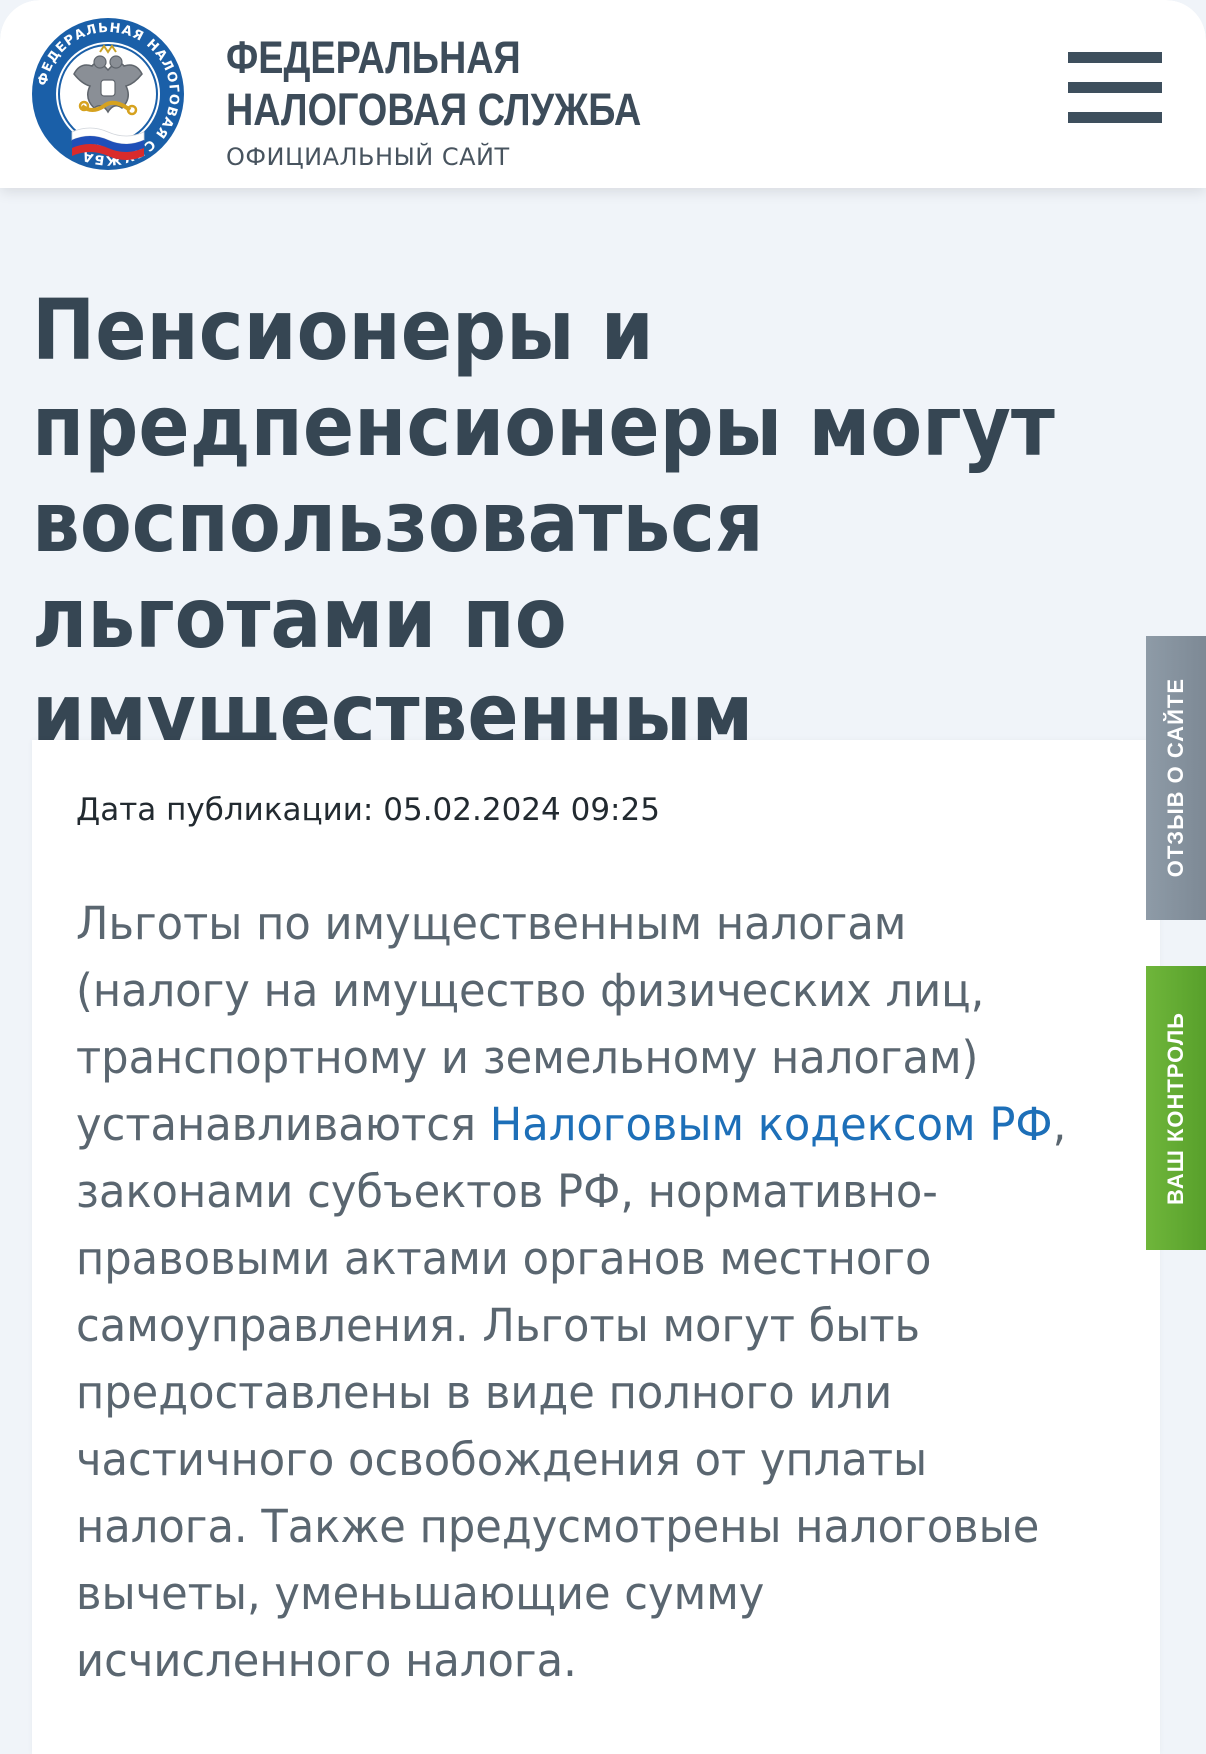  I want to click on site-header: ФЕДЕРАЛЬНАЯ НАЛОГОВАЯ СЛУЖБА, so click(603, 94).